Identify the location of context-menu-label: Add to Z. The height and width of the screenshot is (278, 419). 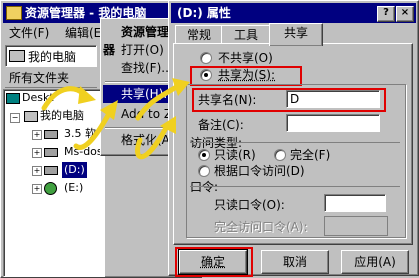
(147, 114).